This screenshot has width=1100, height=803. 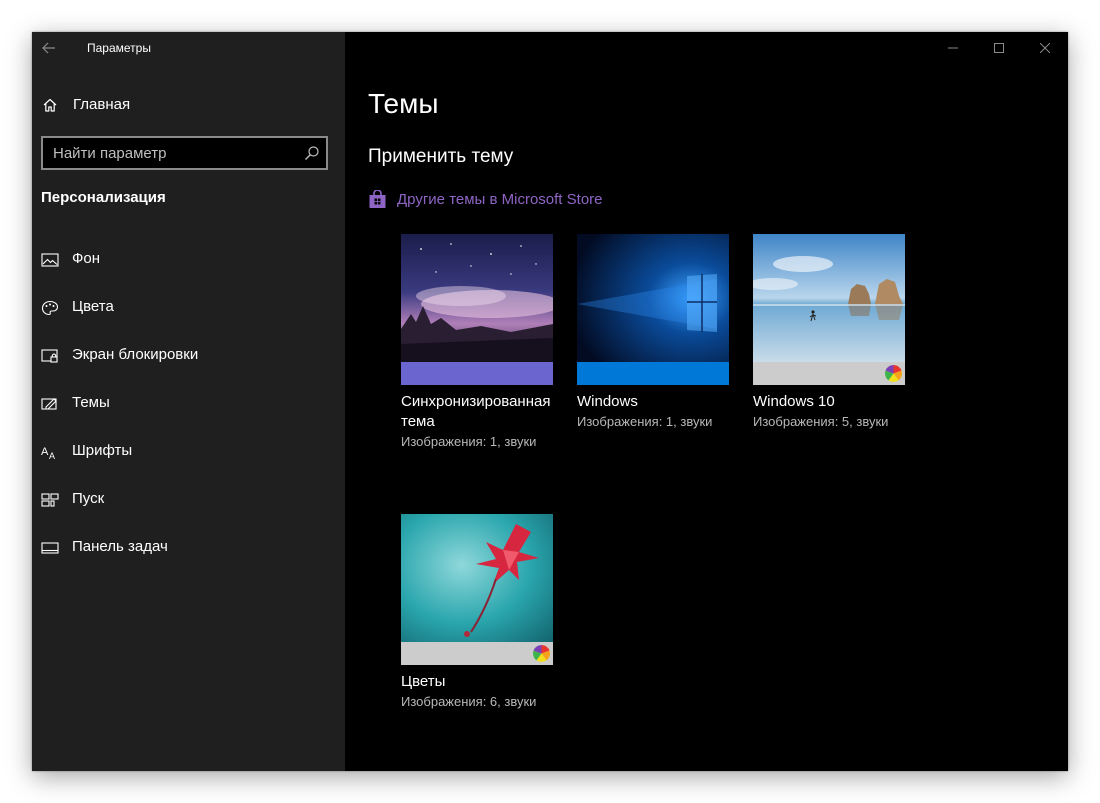 I want to click on theme-card-flowers: Цветы Изображения: 6, звуки, so click(x=477, y=611).